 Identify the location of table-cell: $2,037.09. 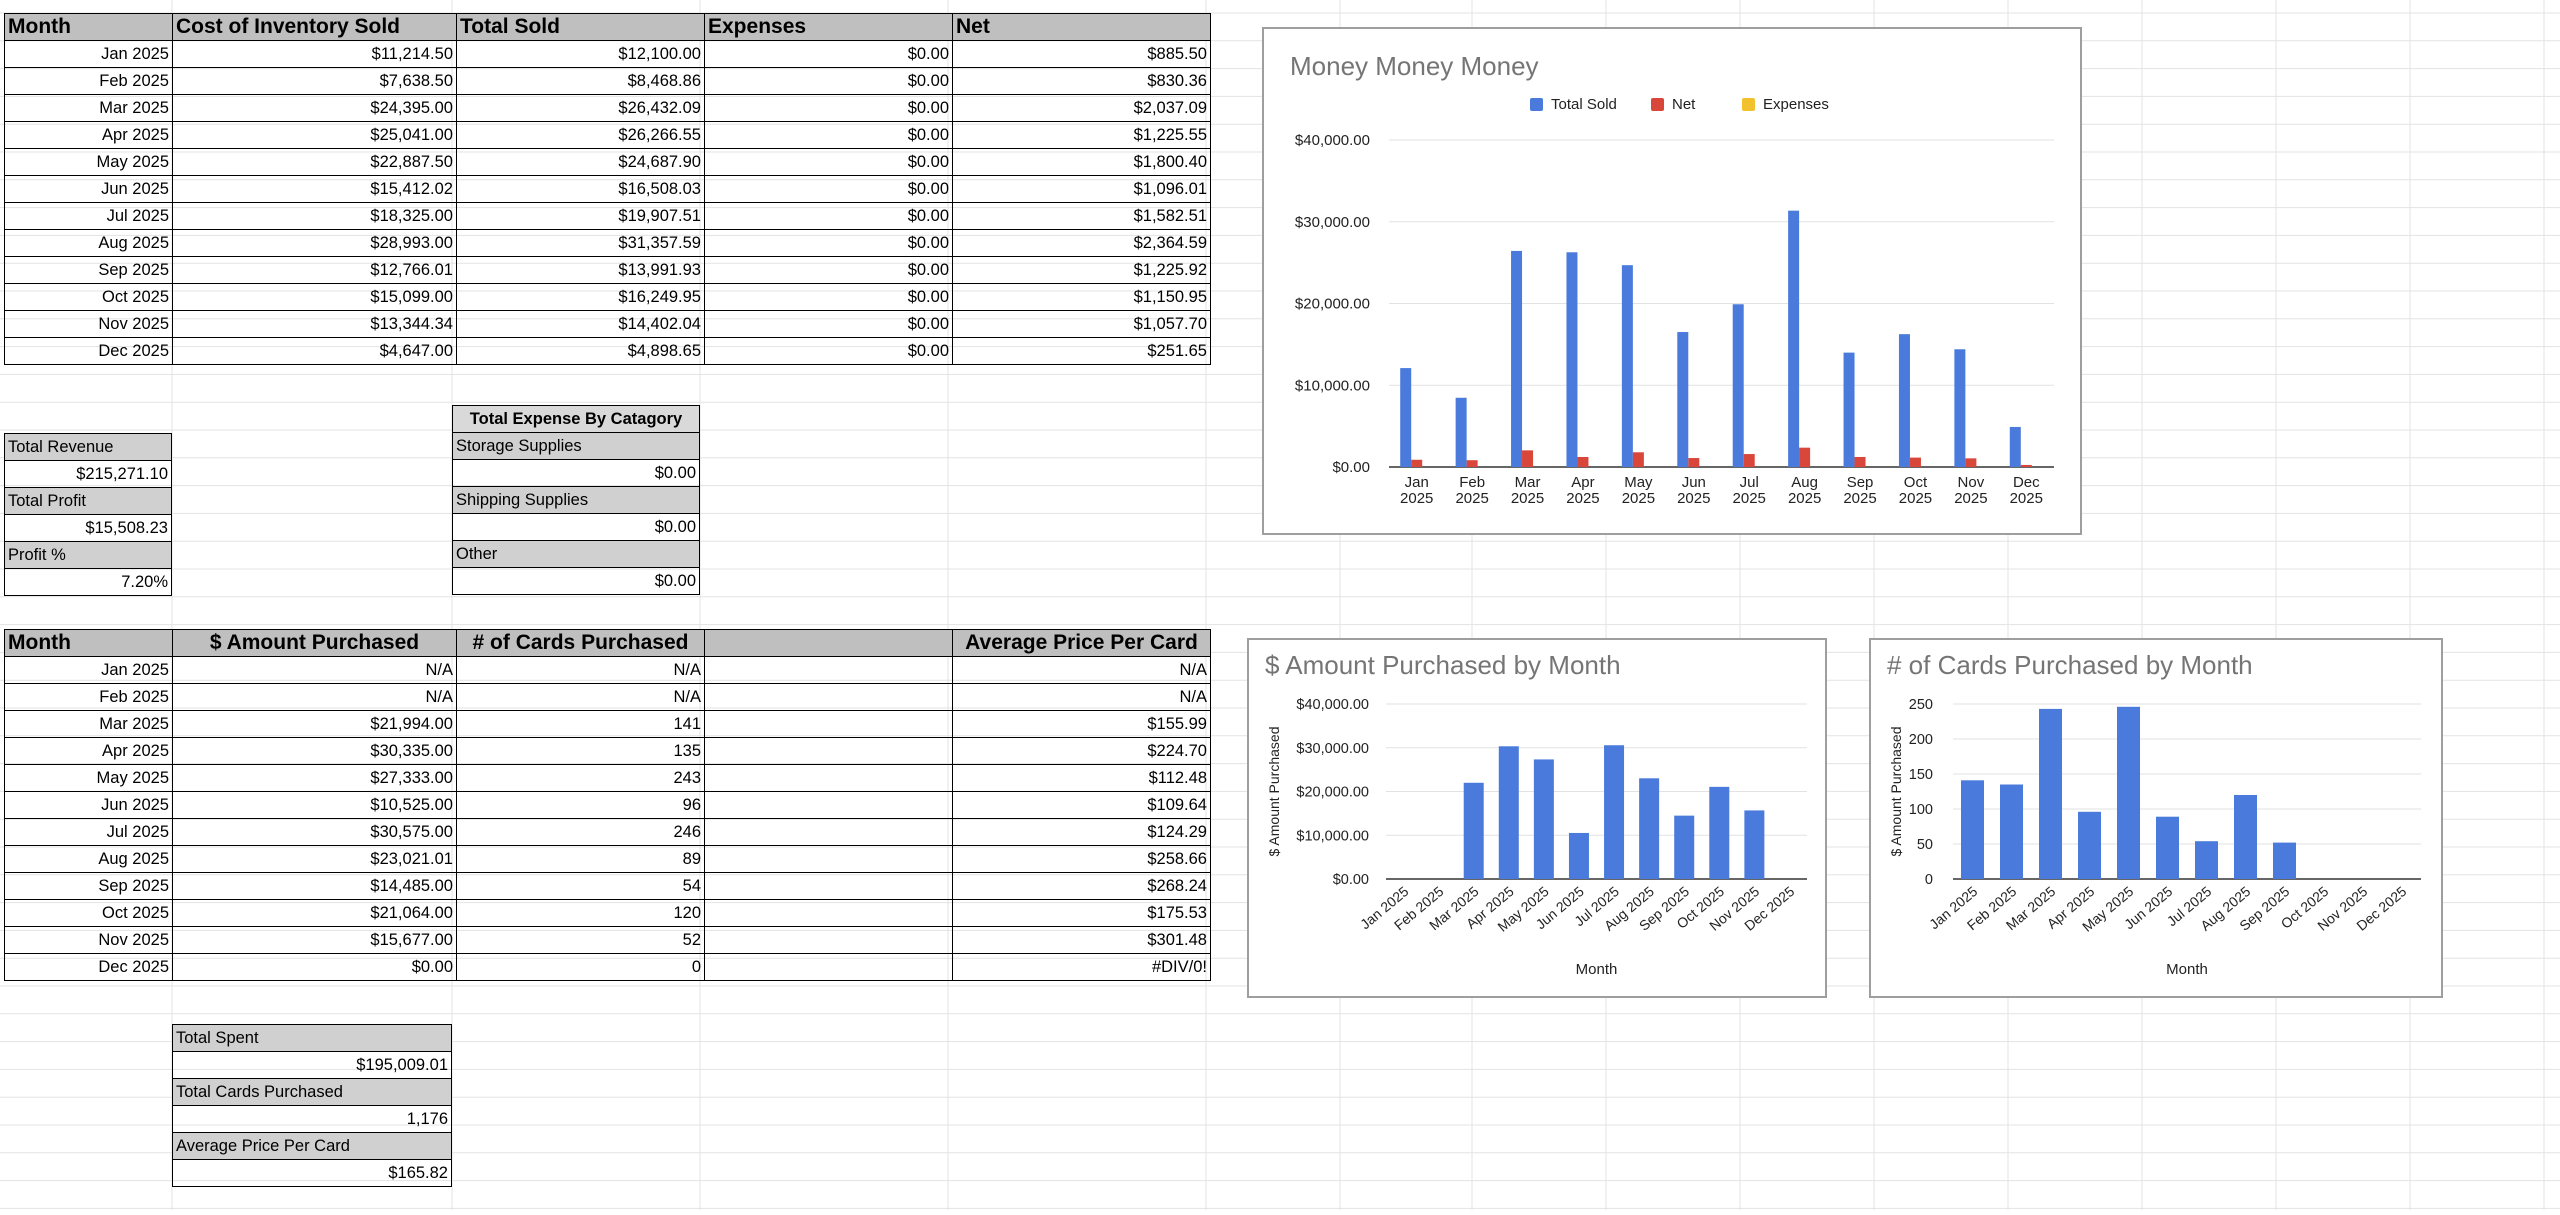
(1081, 108).